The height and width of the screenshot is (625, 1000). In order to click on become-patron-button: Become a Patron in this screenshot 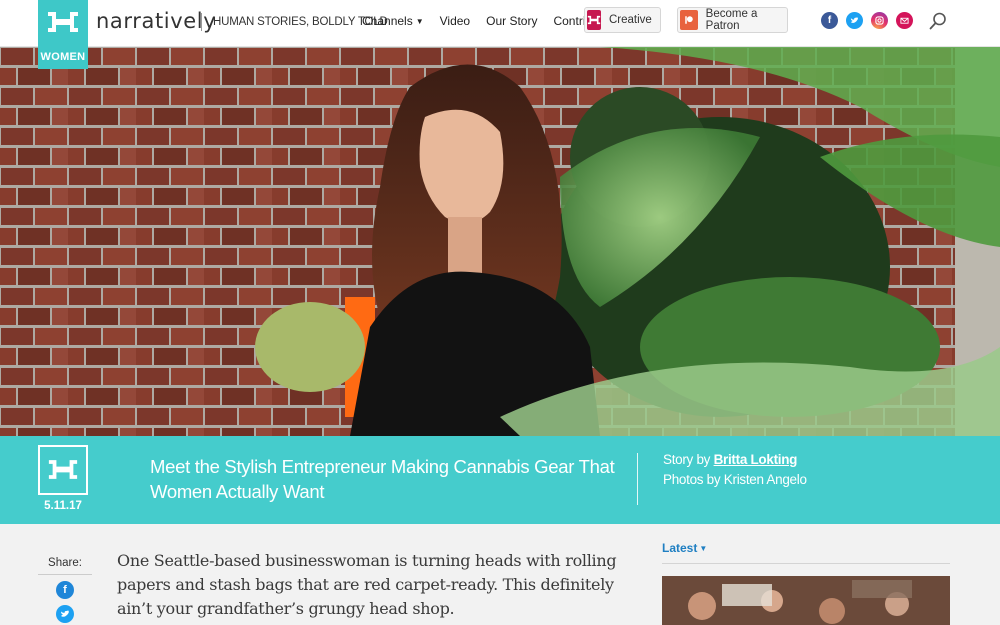, I will do `click(732, 20)`.